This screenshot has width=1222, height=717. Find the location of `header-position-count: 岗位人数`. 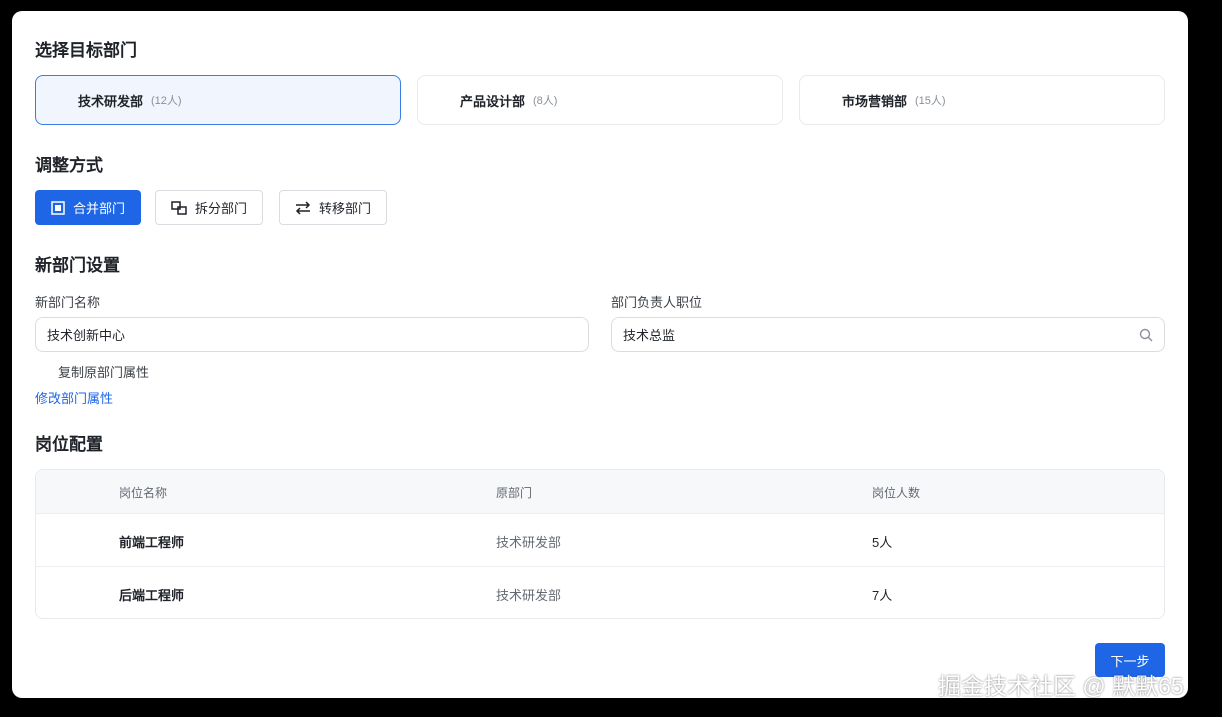

header-position-count: 岗位人数 is located at coordinates (896, 493).